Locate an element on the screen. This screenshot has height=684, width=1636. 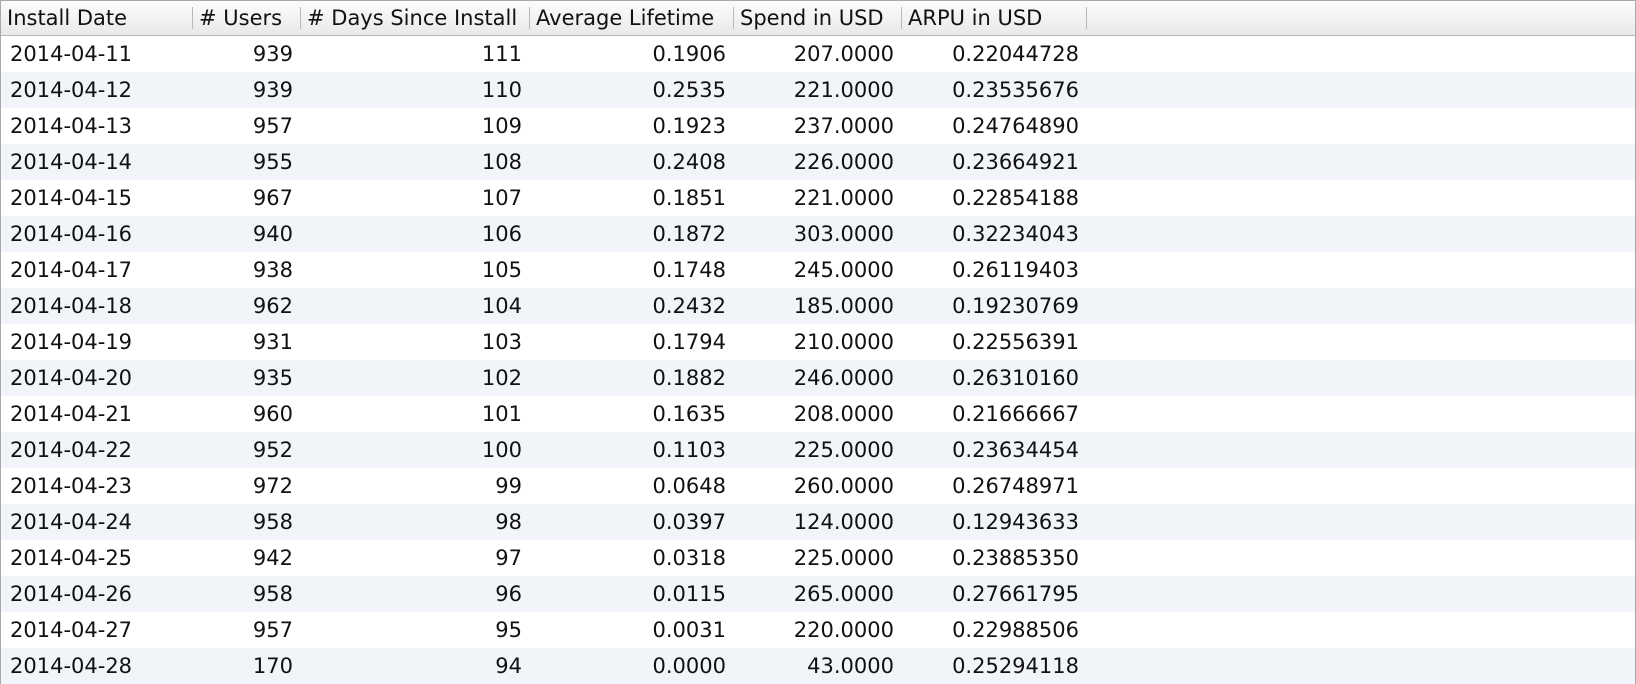
cell-average-lifetime: 0.1882 is located at coordinates (689, 378).